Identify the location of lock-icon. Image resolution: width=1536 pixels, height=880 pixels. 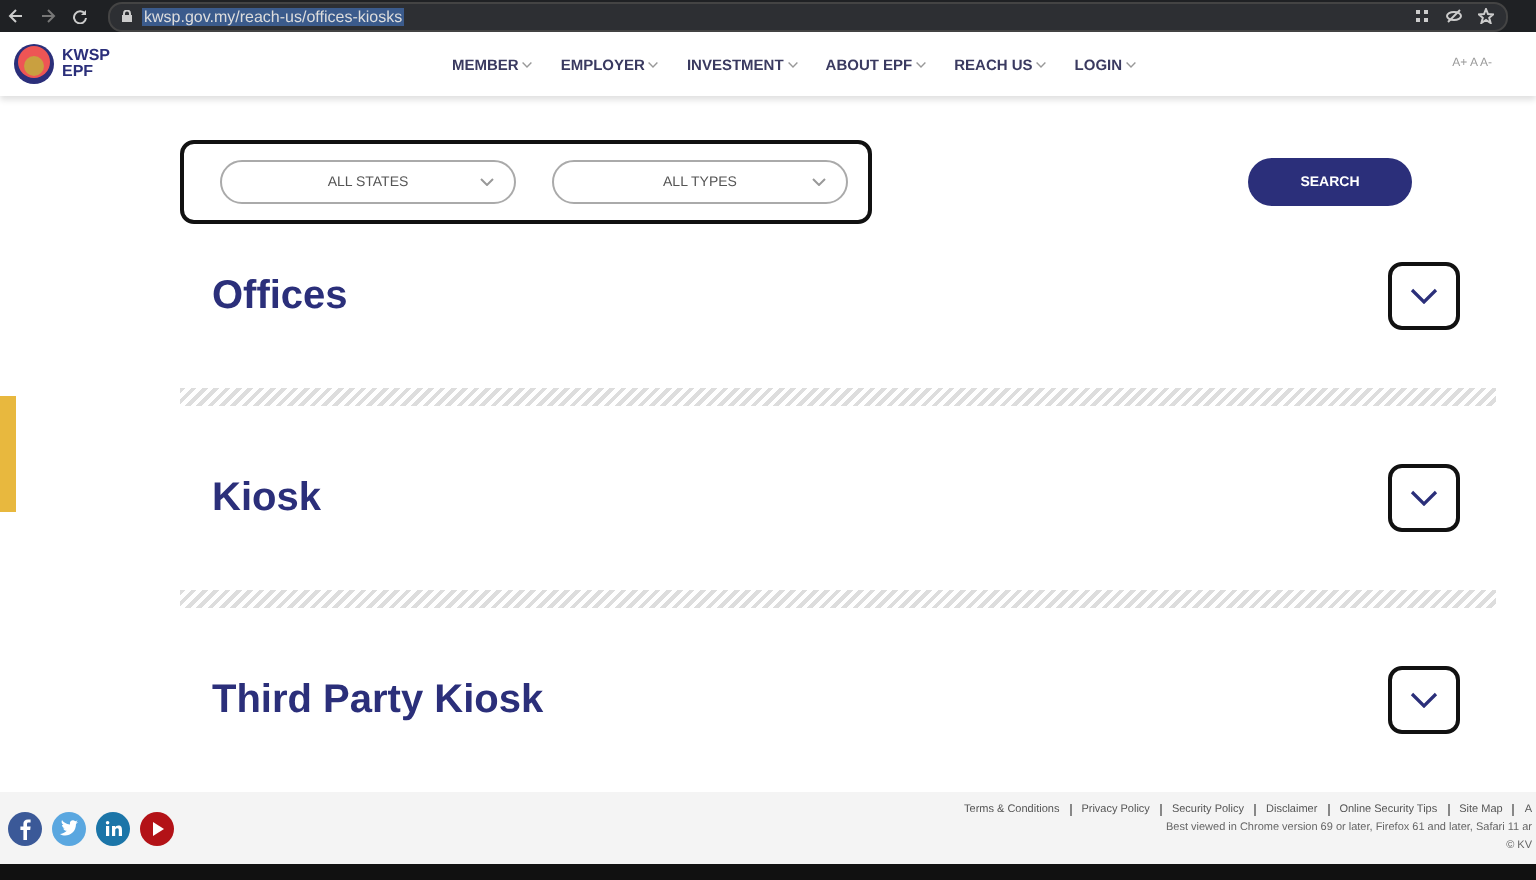
(127, 16).